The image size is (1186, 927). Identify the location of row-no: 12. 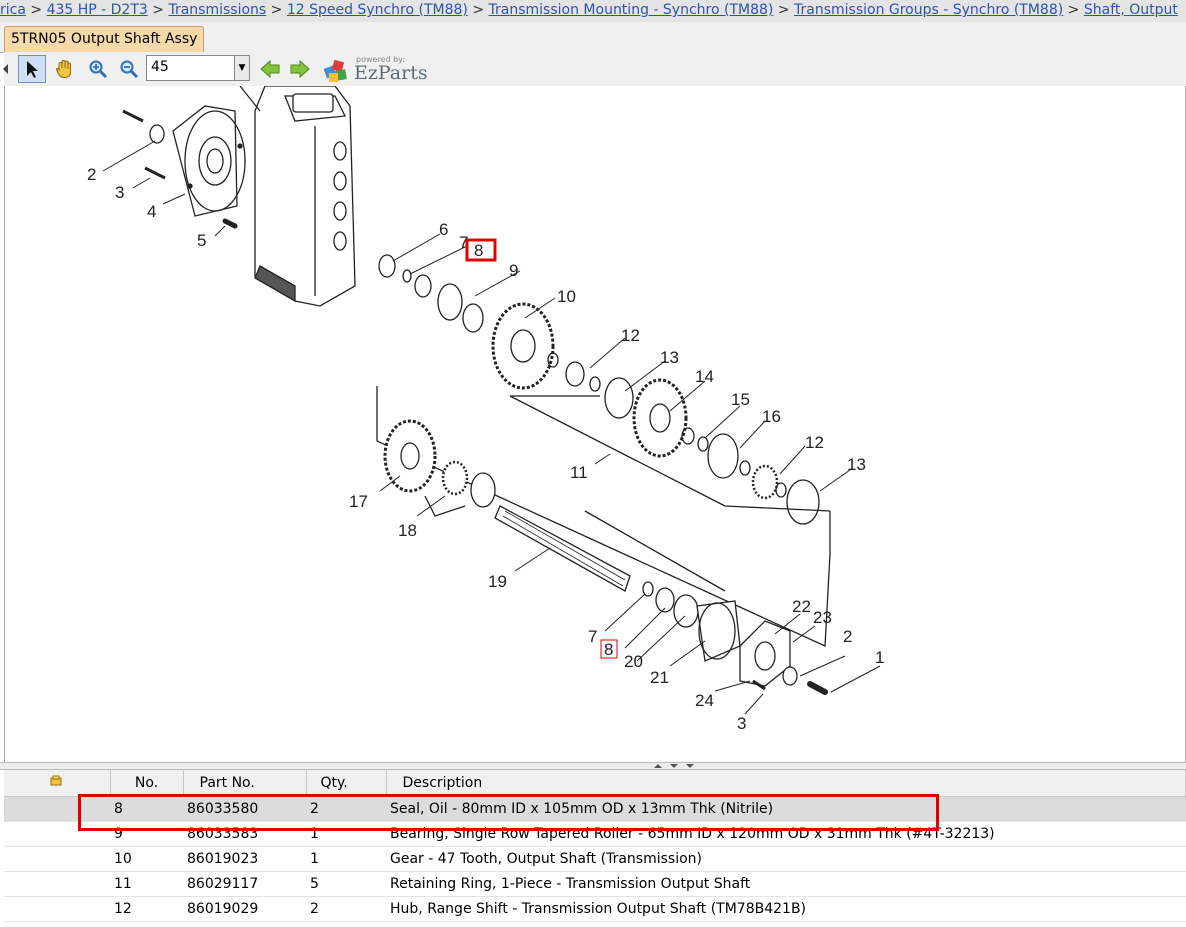
(146, 909).